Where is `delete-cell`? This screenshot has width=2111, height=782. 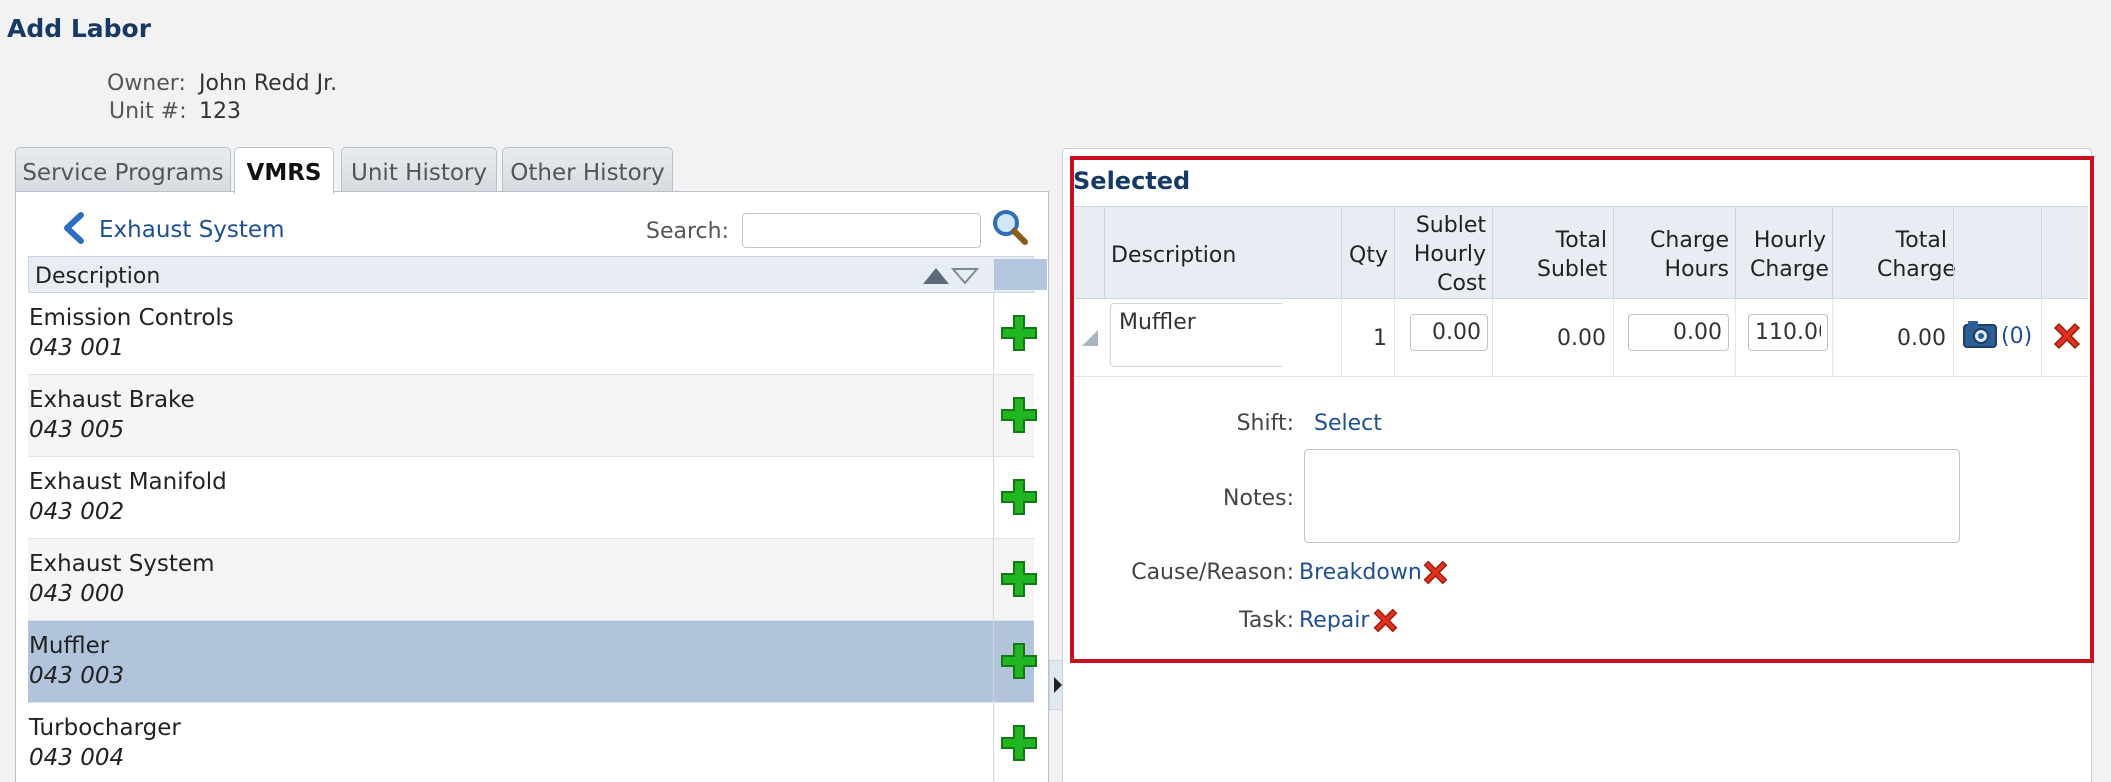 delete-cell is located at coordinates (2064, 338).